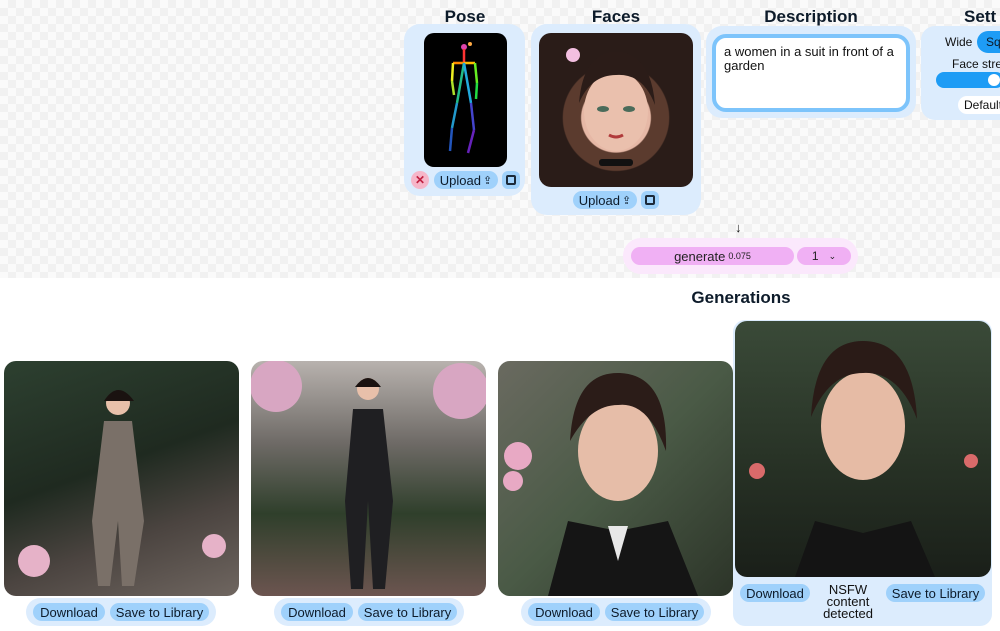  I want to click on download-button-2: Download, so click(317, 612).